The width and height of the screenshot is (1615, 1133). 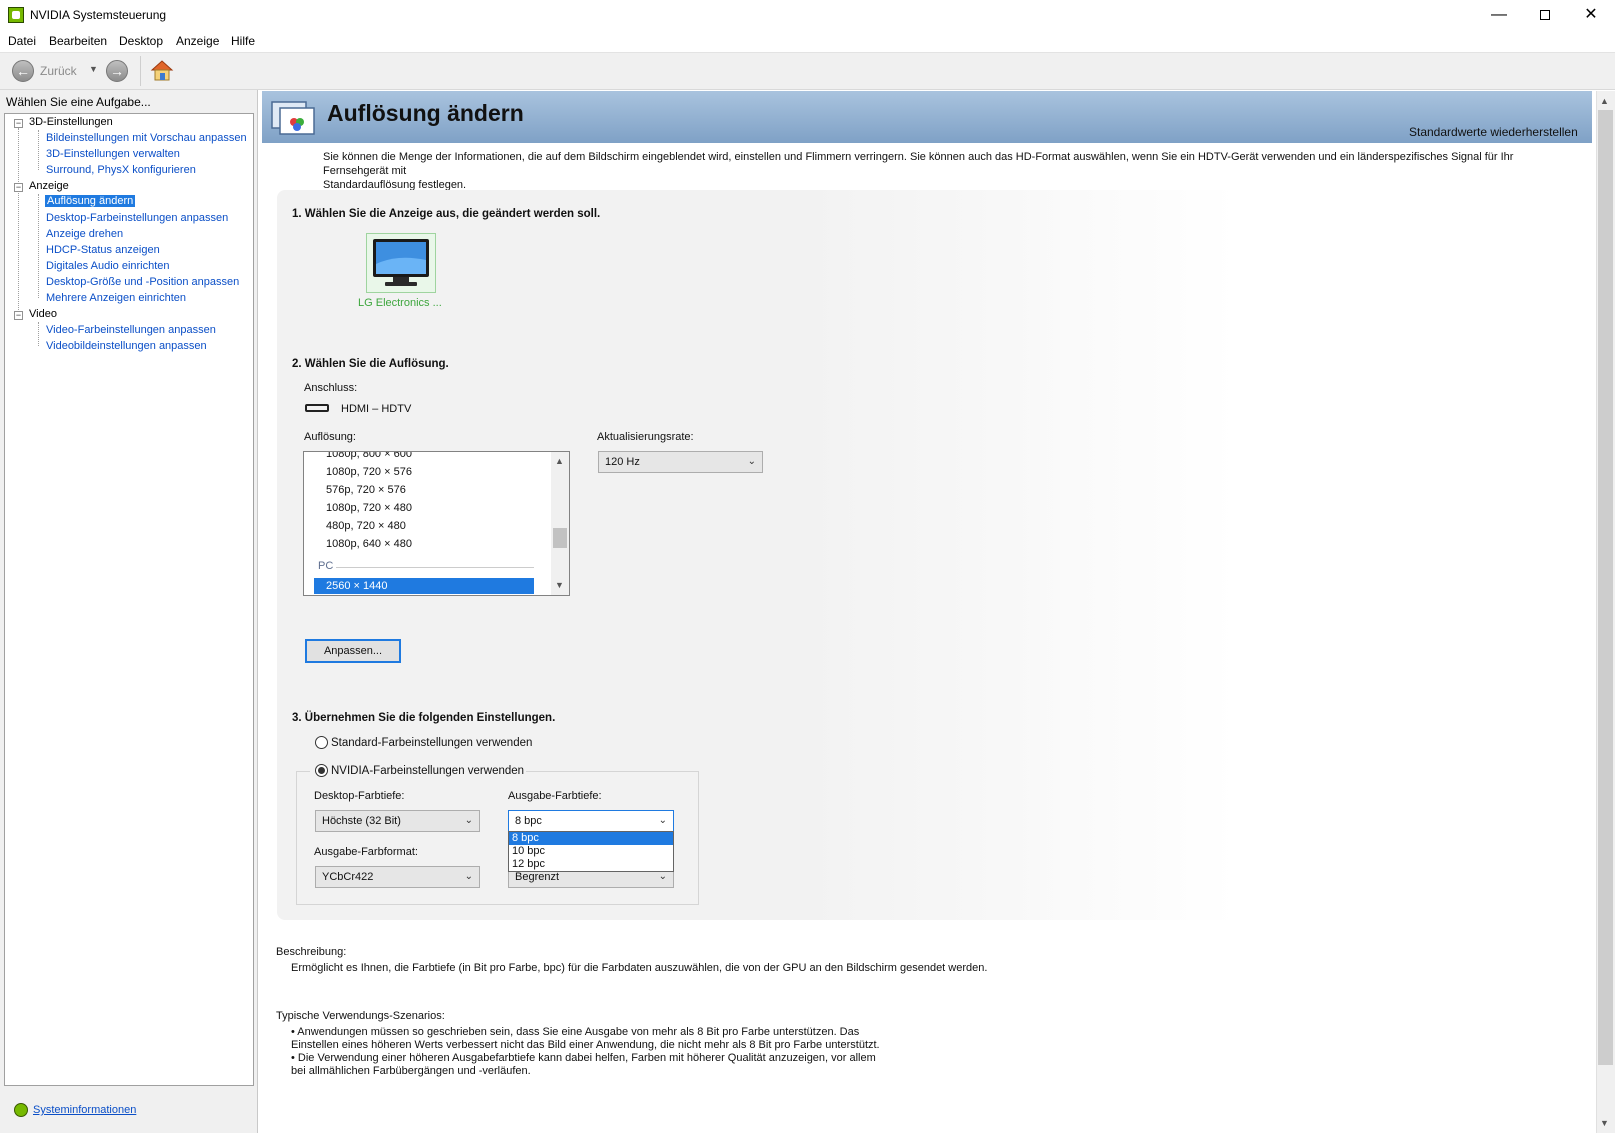 I want to click on window-title: NVIDIA Systemsteuerung, so click(x=98, y=15).